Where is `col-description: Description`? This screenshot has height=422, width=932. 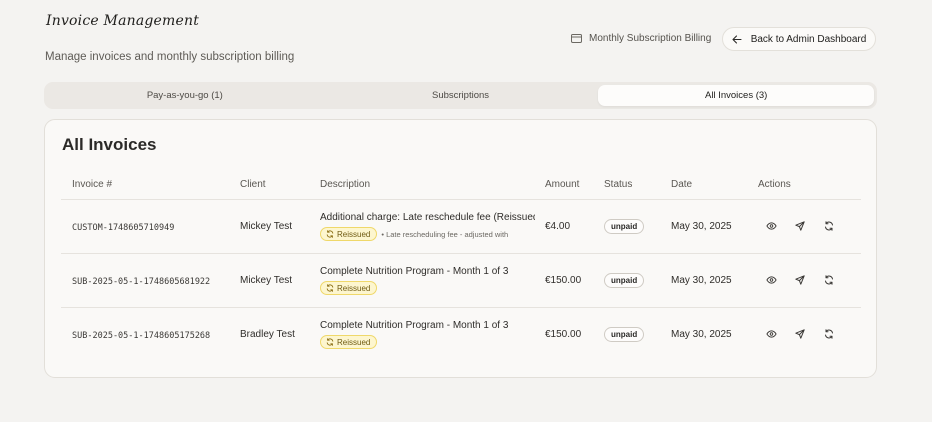
col-description: Description is located at coordinates (345, 184).